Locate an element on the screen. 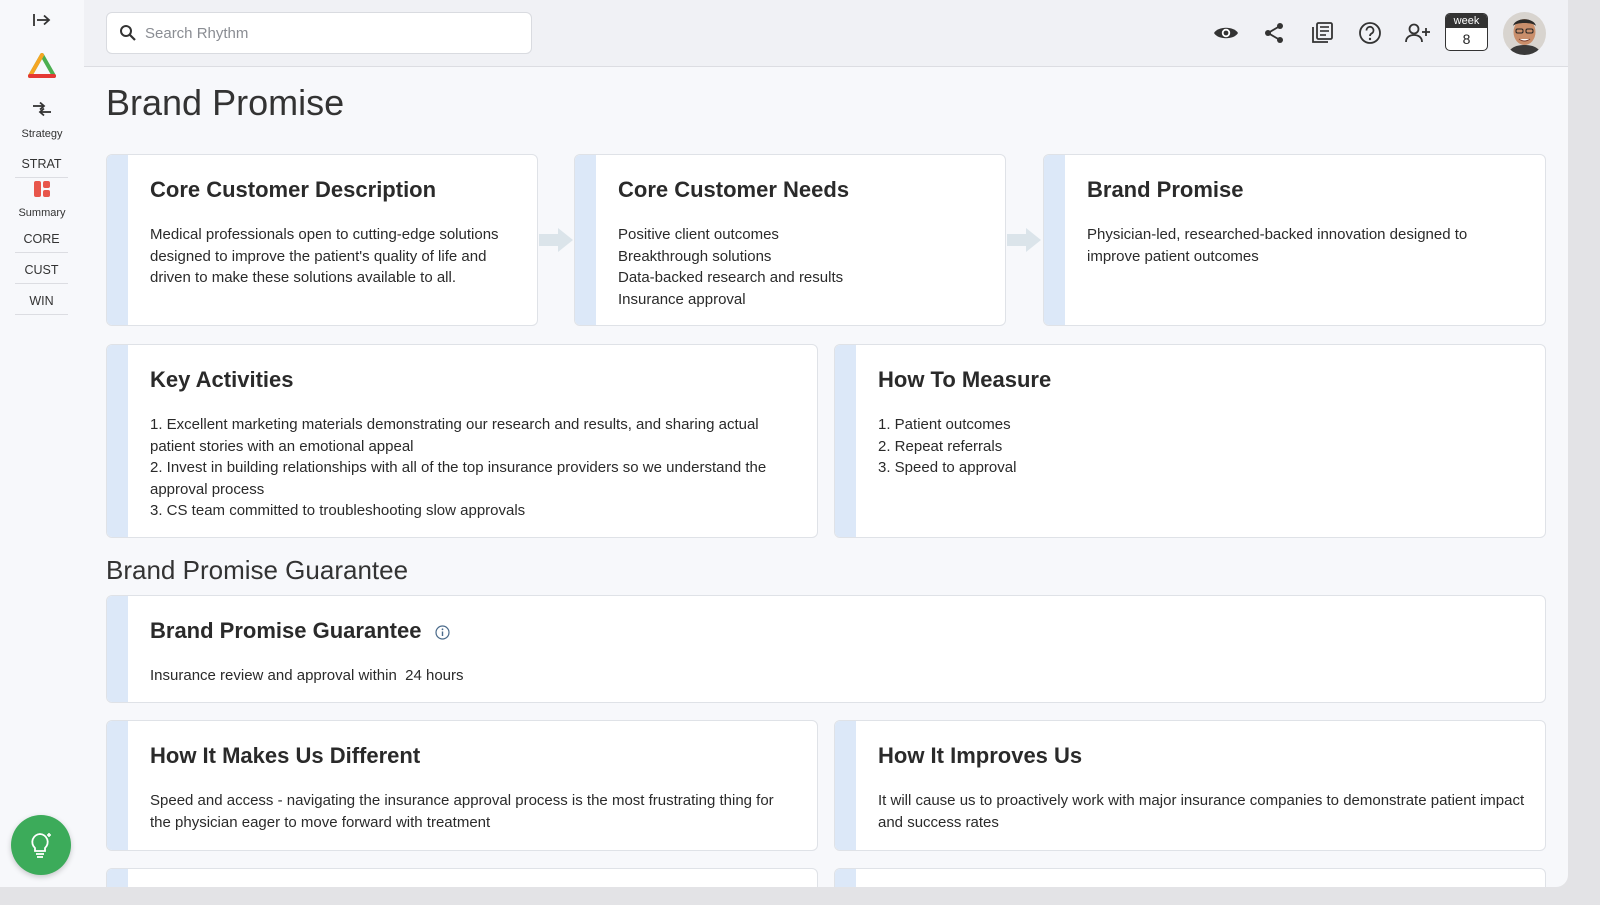  week-number: 8 is located at coordinates (1466, 39).